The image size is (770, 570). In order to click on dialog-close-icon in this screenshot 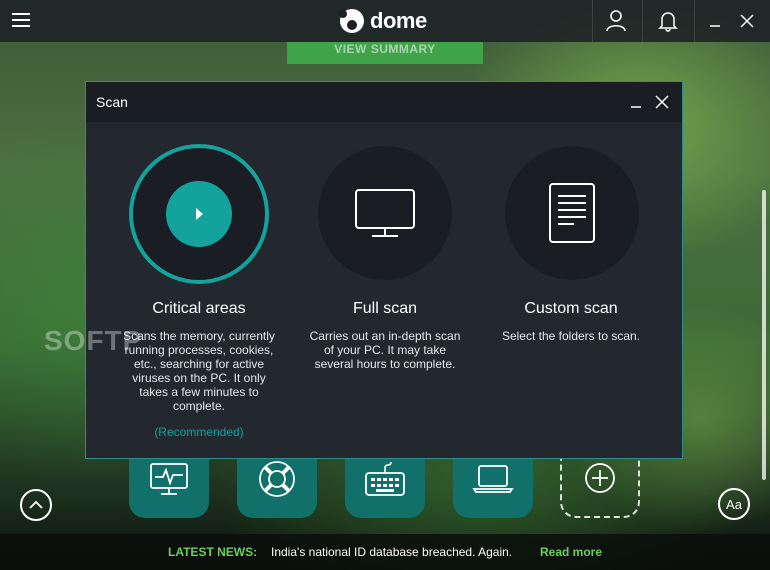, I will do `click(662, 102)`.